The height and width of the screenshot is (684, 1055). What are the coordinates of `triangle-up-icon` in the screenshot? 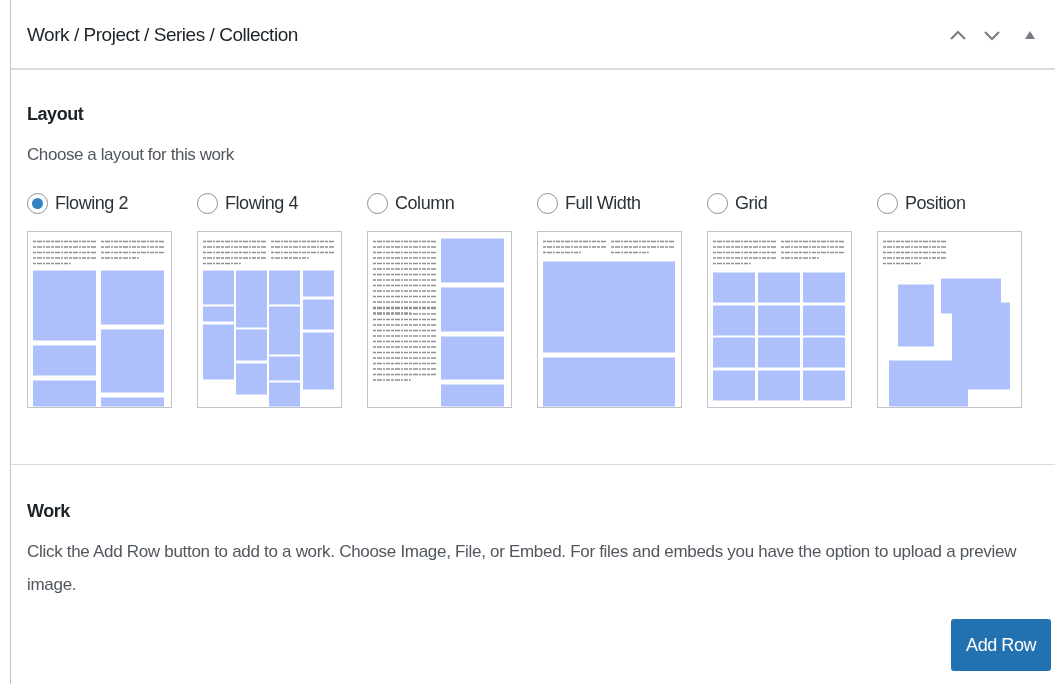 It's located at (1030, 35).